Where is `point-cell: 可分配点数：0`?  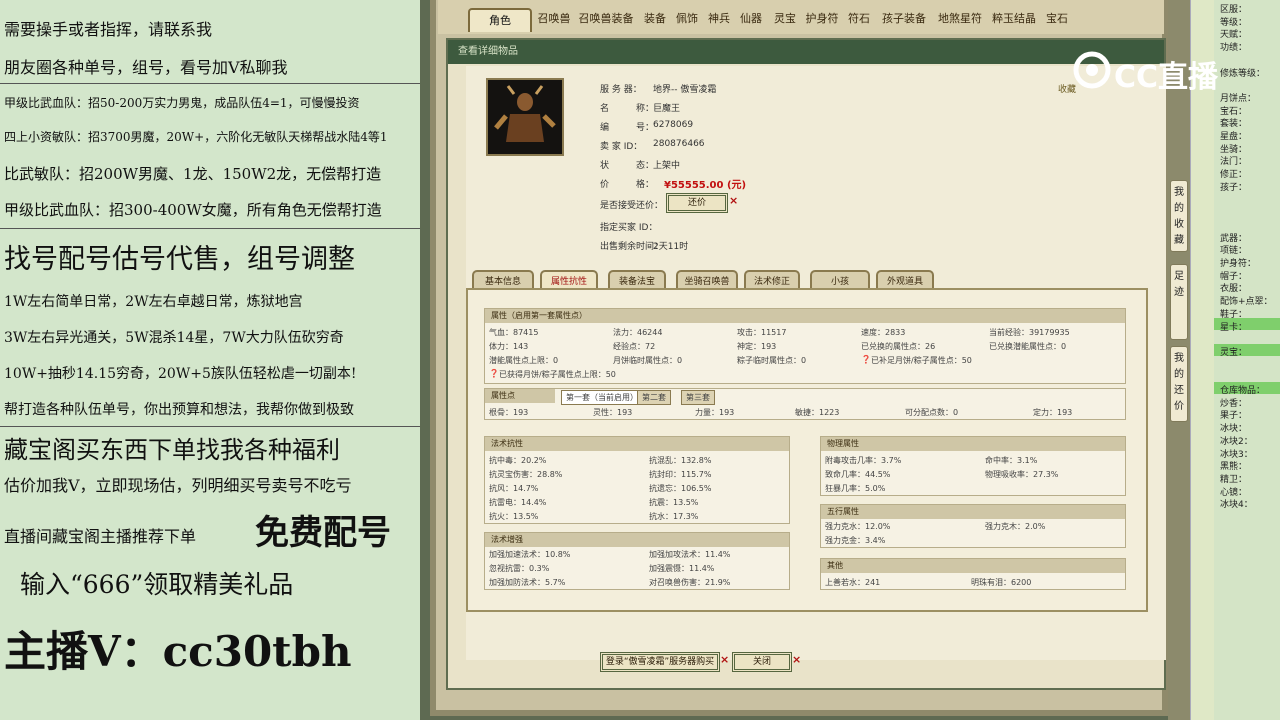 point-cell: 可分配点数：0 is located at coordinates (932, 412).